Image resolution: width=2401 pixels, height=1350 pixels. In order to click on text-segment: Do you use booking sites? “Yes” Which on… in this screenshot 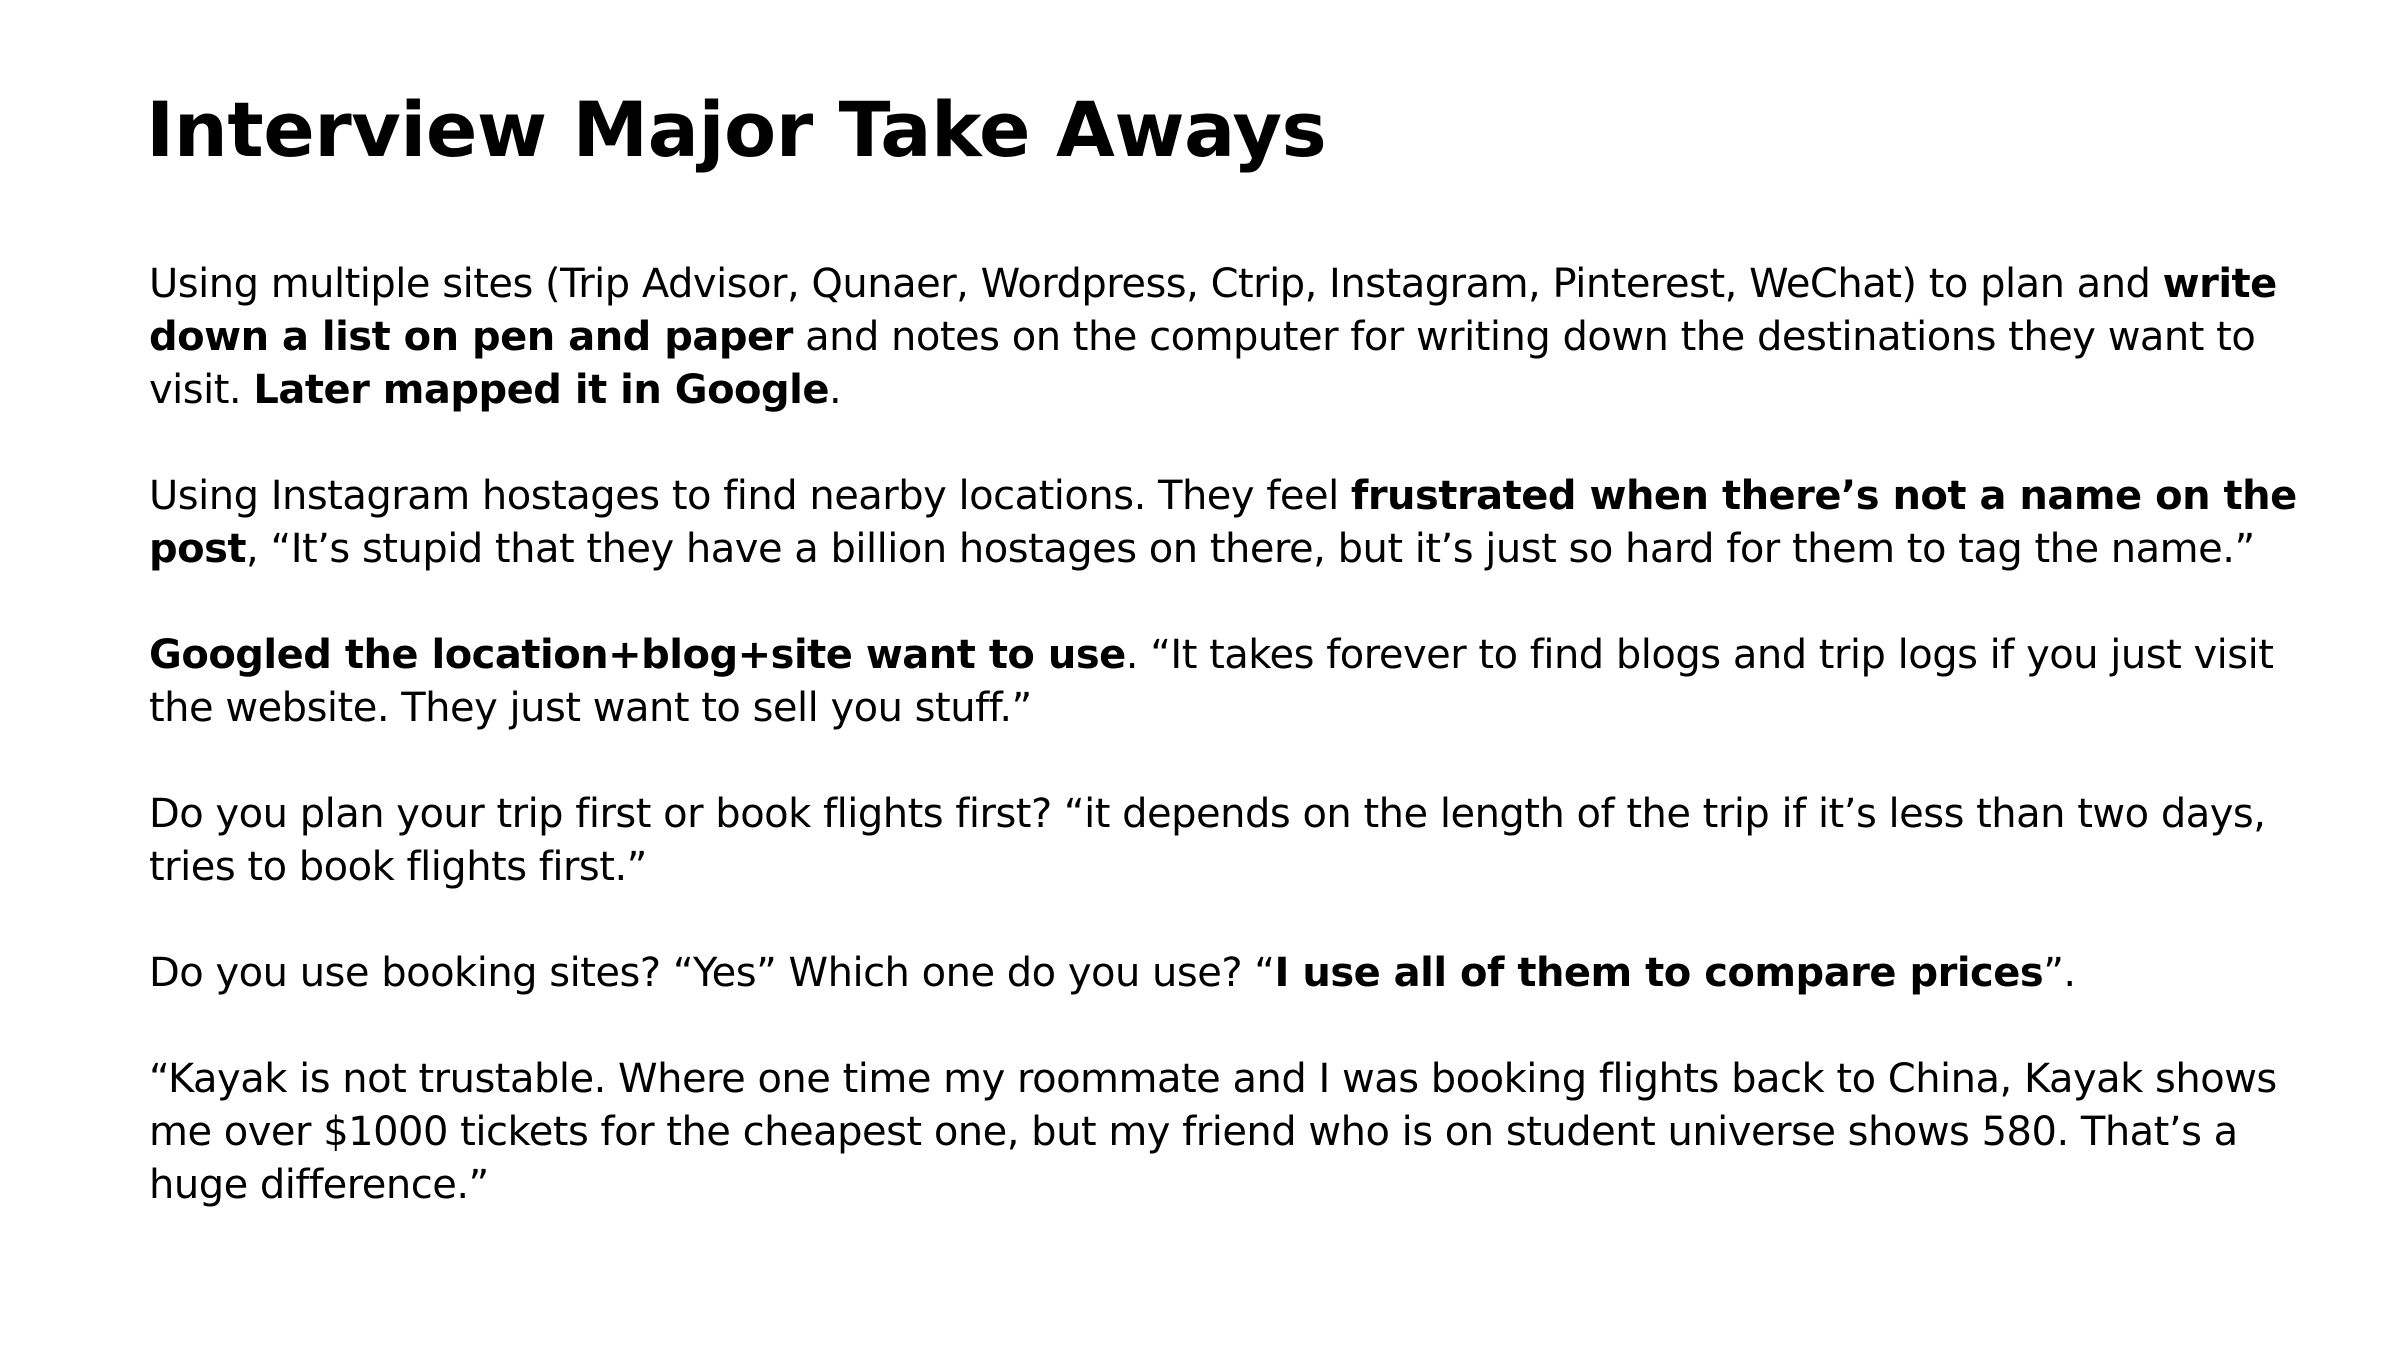, I will do `click(712, 973)`.